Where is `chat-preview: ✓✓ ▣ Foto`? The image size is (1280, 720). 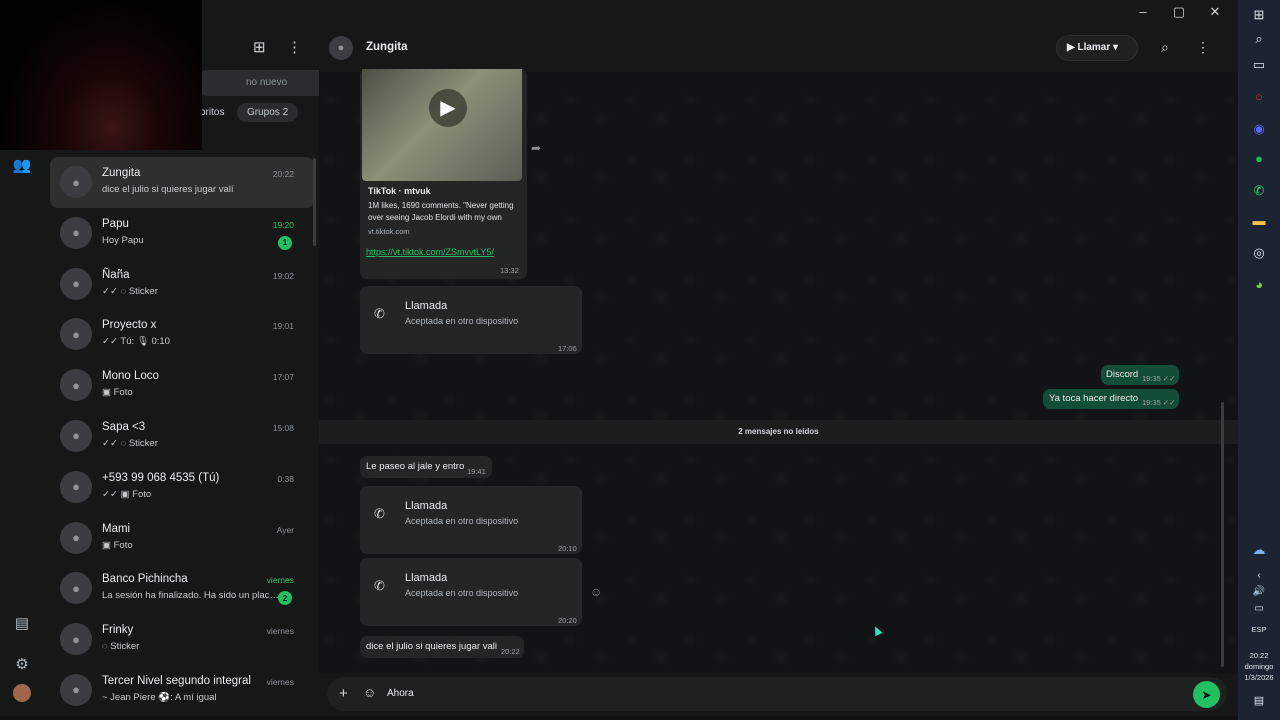
chat-preview: ✓✓ ▣ Foto is located at coordinates (127, 494).